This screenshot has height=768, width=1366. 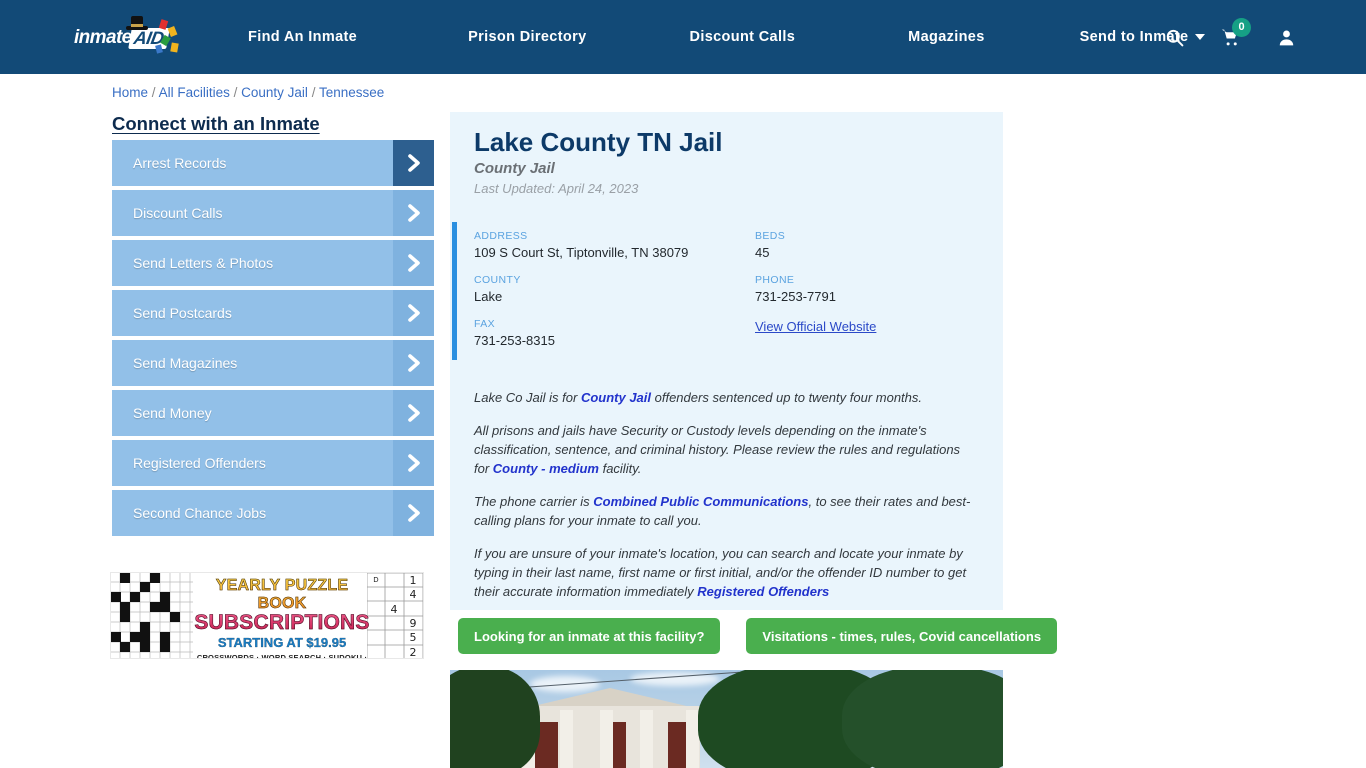 What do you see at coordinates (534, 501) in the screenshot?
I see `text-fragment: The phone carrier is` at bounding box center [534, 501].